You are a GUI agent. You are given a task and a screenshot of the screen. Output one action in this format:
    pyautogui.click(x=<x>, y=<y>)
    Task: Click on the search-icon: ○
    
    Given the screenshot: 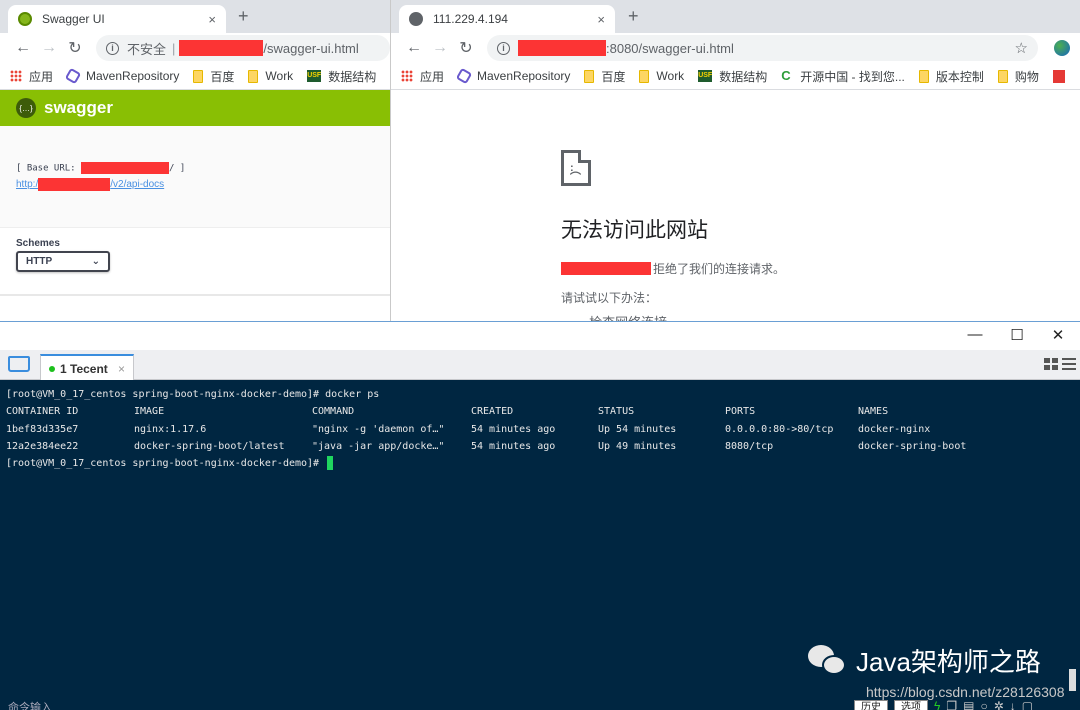 What is the action you would take?
    pyautogui.click(x=983, y=705)
    